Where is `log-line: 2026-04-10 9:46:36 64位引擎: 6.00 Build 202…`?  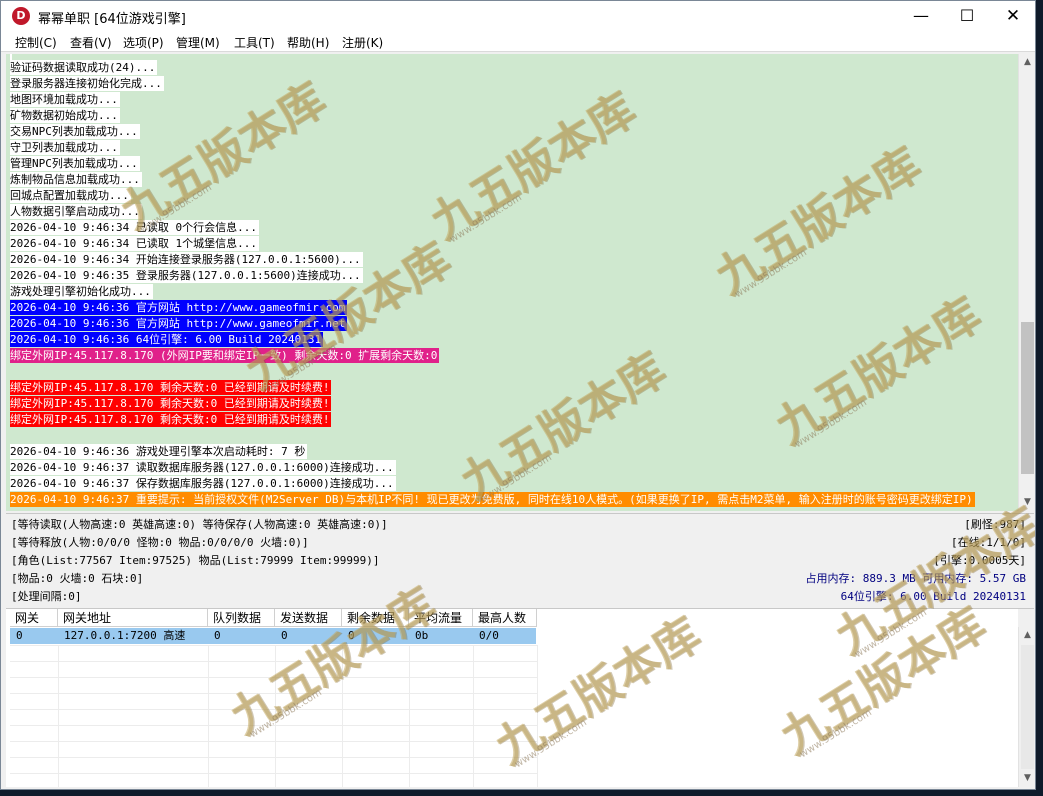
log-line: 2026-04-10 9:46:36 64位引擎: 6.00 Build 202… is located at coordinates (167, 339).